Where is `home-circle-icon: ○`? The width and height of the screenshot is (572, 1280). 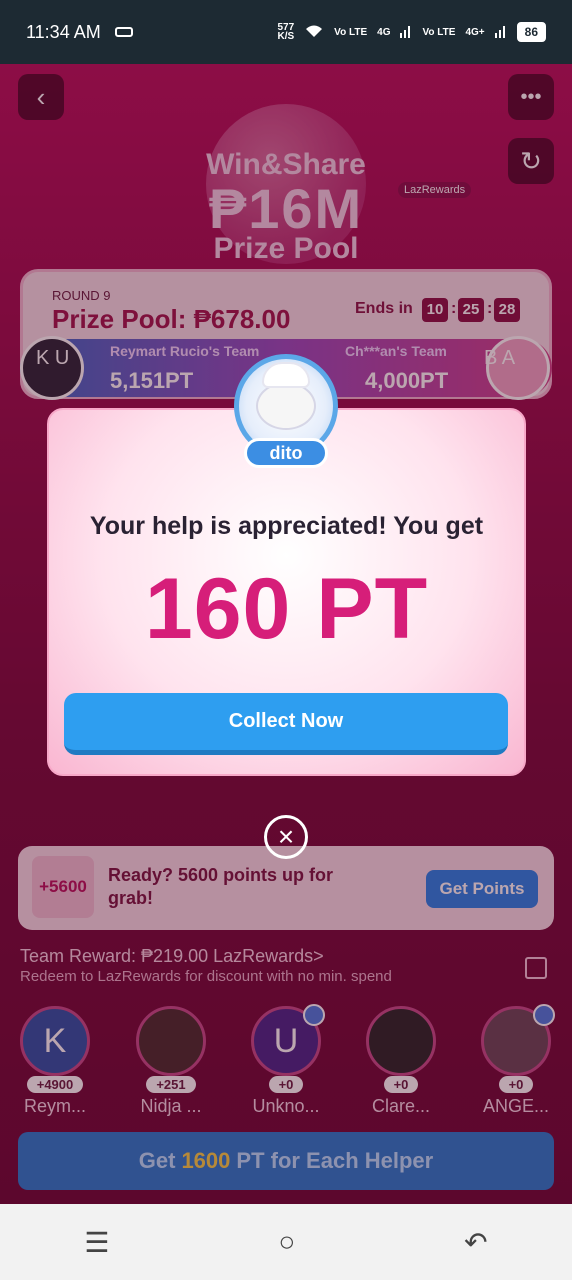 home-circle-icon: ○ is located at coordinates (286, 1242).